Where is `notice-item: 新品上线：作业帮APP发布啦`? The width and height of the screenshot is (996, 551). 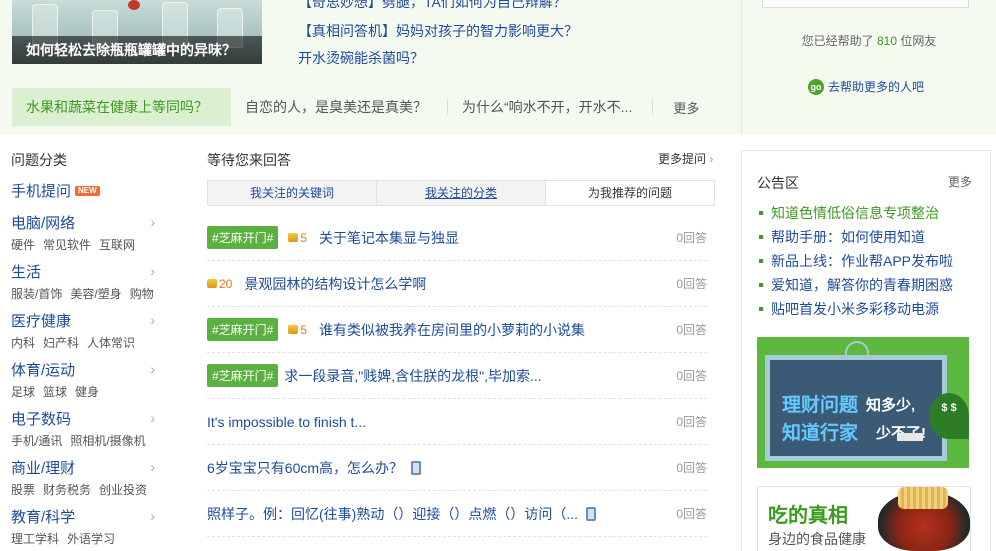 notice-item: 新品上线：作业帮APP发布啦 is located at coordinates (856, 261).